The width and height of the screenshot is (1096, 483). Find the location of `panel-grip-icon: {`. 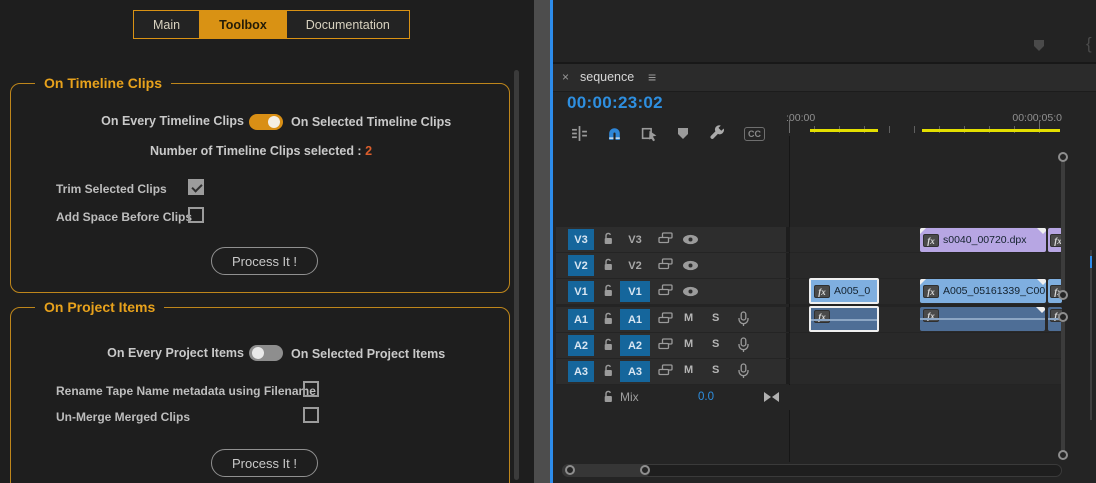

panel-grip-icon: { is located at coordinates (1089, 44).